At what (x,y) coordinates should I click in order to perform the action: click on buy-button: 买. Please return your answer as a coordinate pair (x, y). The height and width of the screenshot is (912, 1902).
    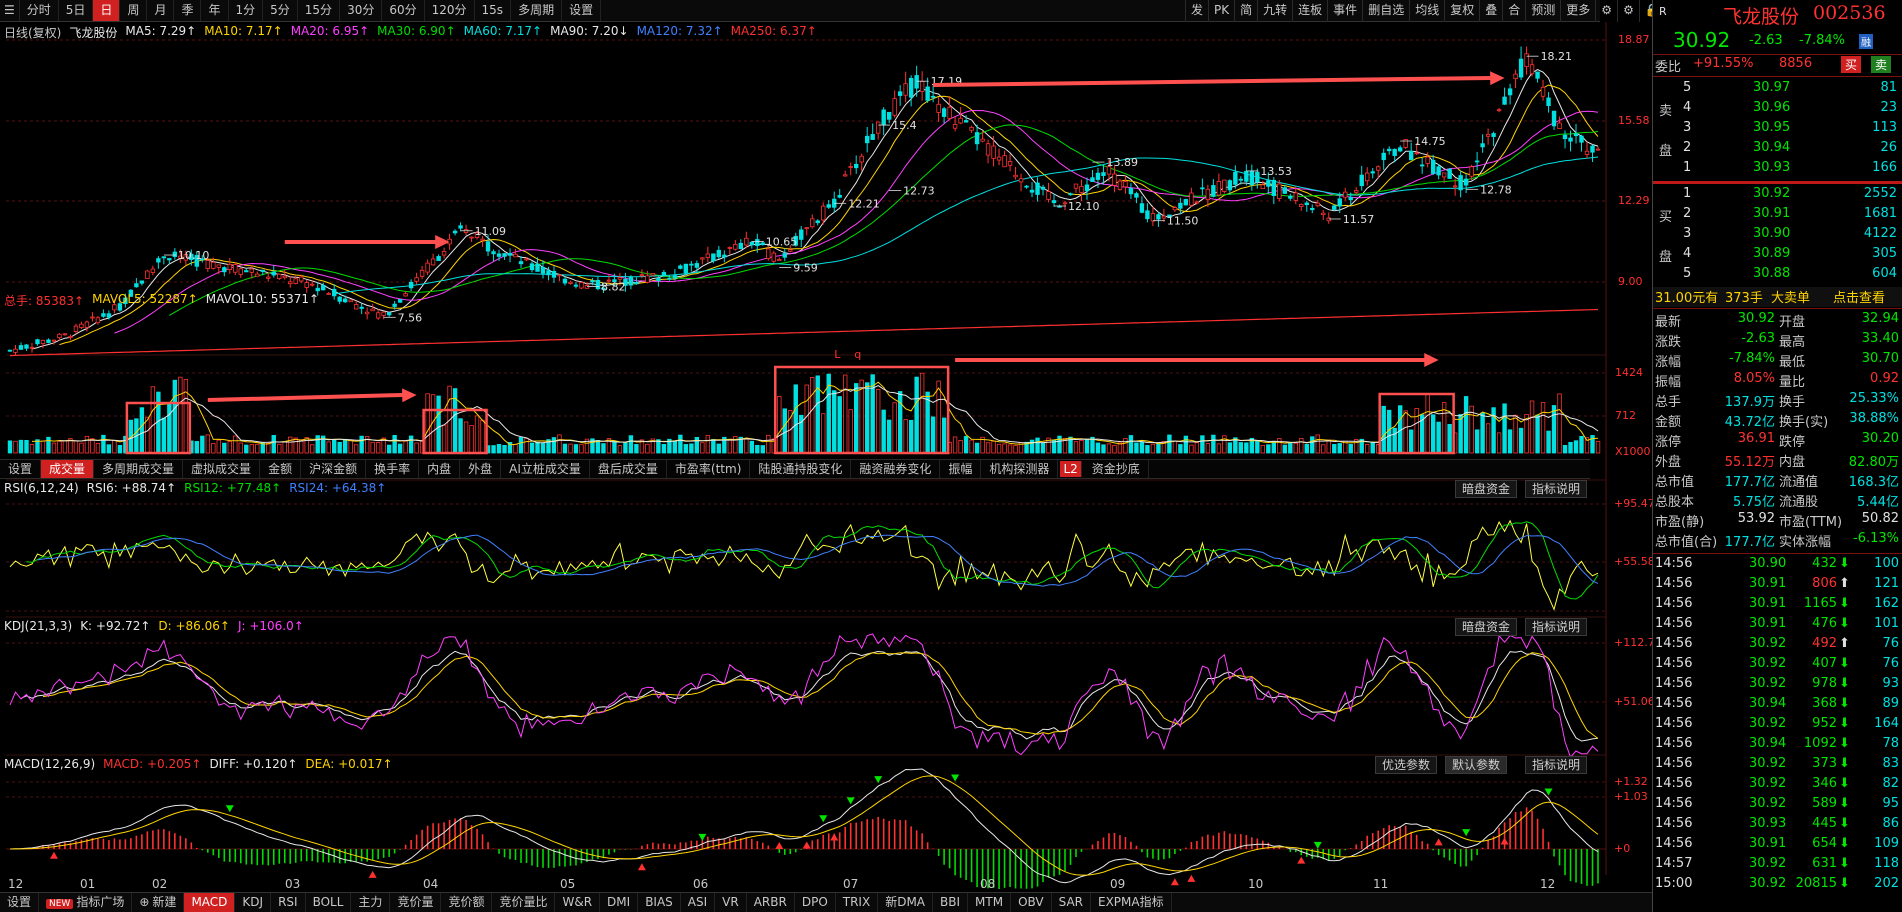
    Looking at the image, I should click on (1851, 64).